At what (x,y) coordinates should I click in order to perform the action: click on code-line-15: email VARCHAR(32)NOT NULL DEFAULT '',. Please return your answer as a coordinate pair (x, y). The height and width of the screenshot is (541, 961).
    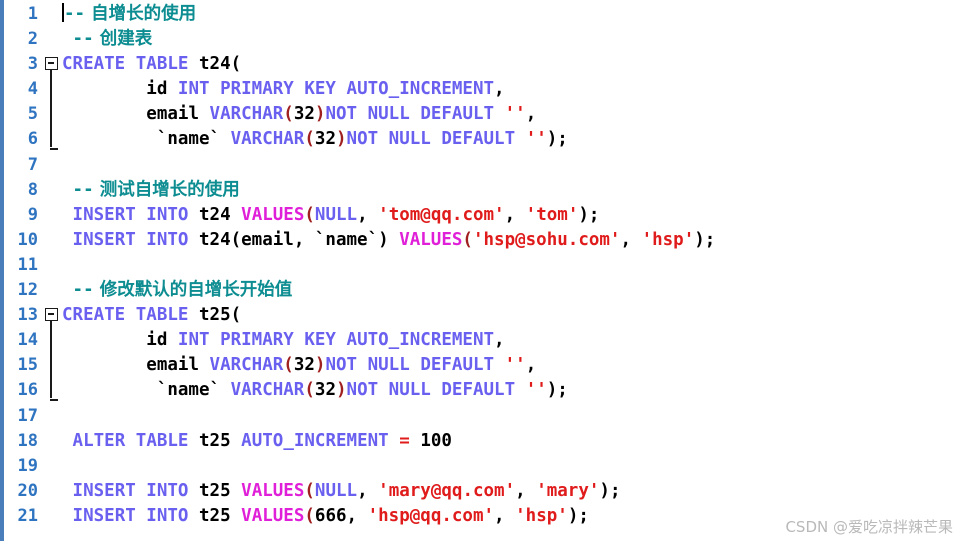
    Looking at the image, I should click on (511, 365).